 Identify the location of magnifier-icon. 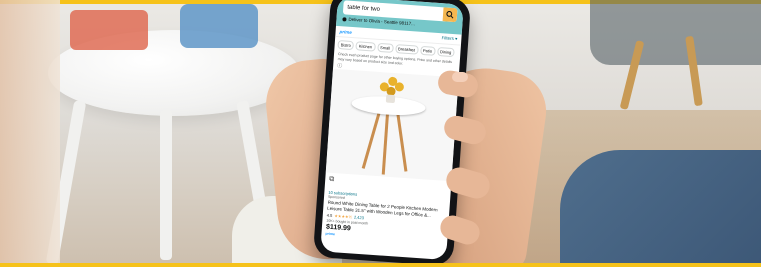
(450, 14).